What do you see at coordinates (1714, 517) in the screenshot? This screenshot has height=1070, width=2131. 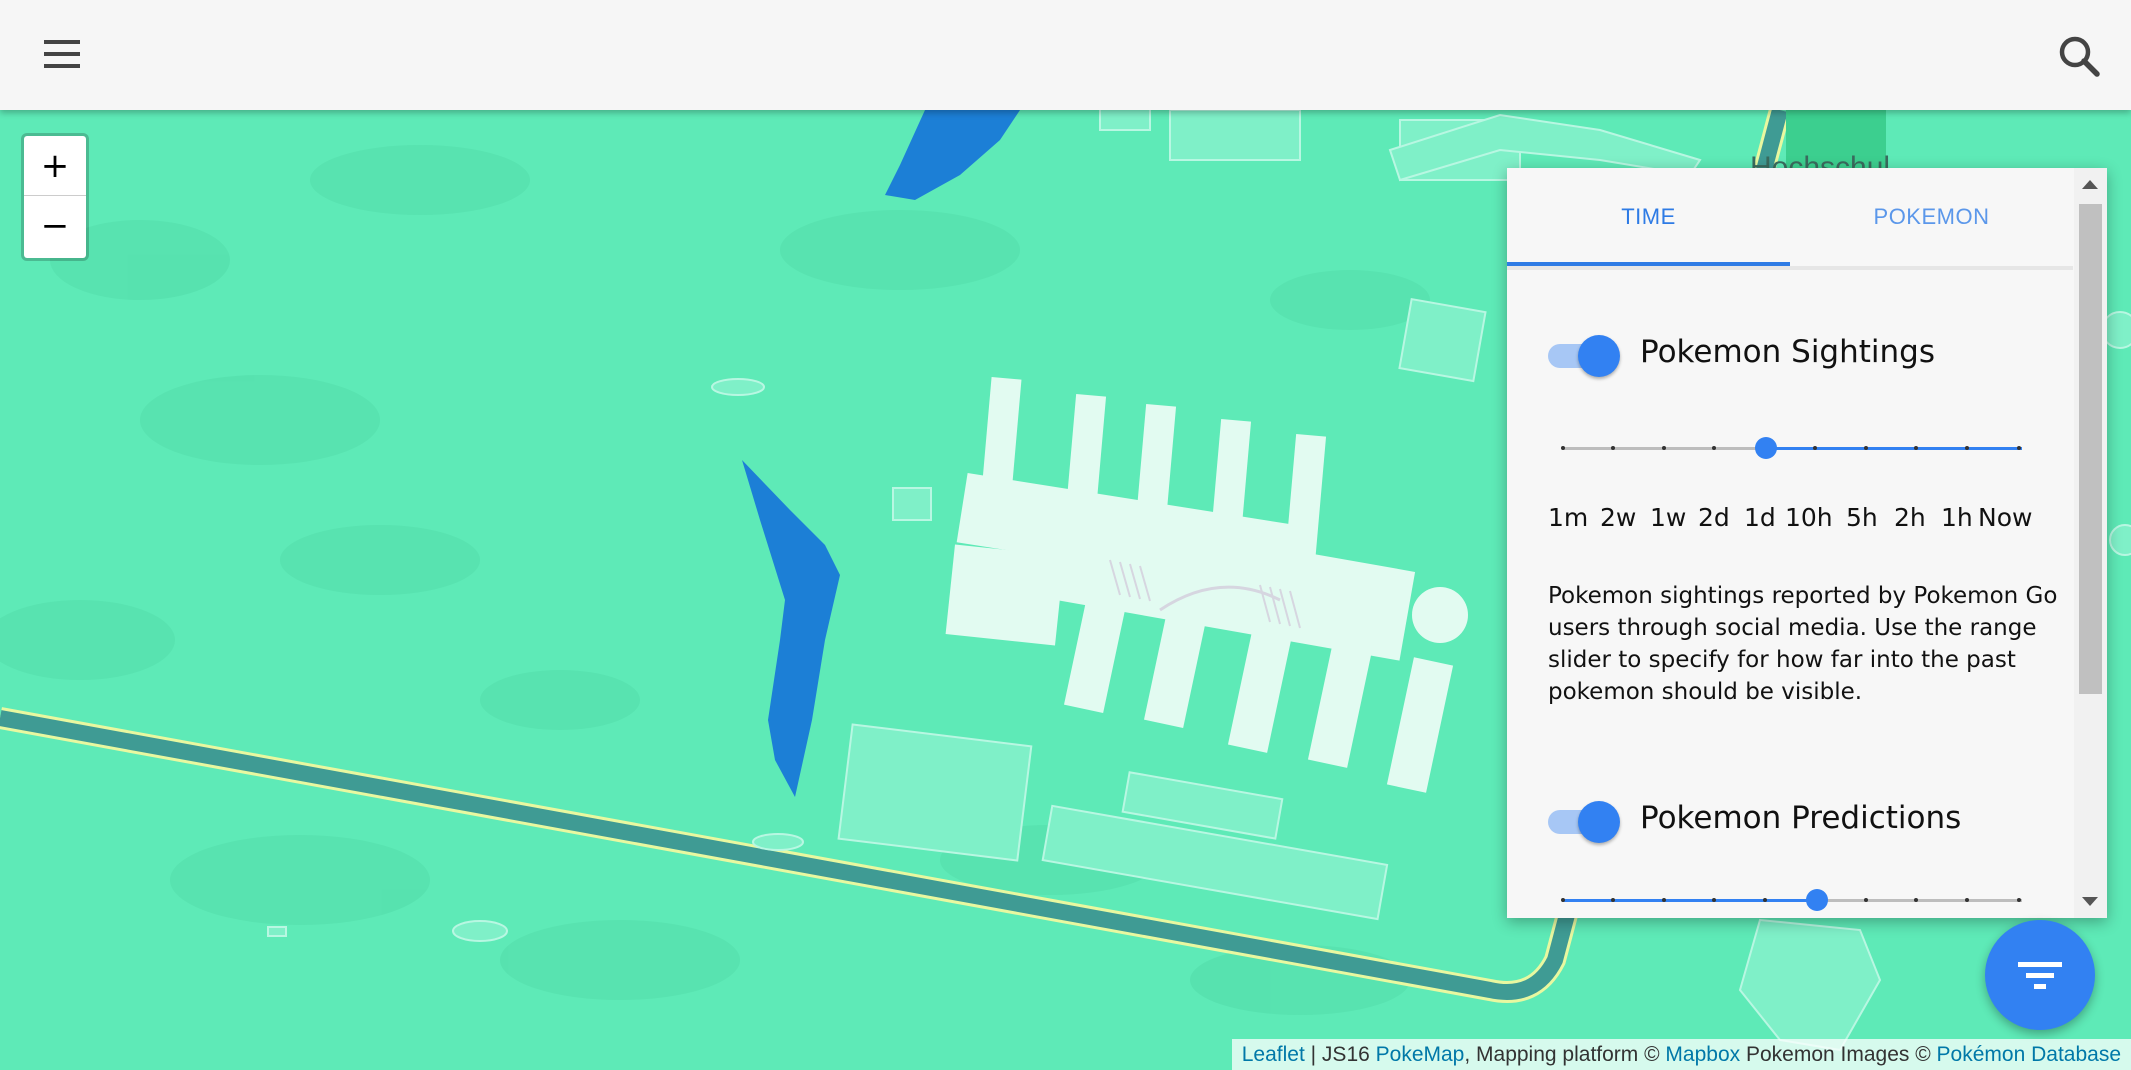 I see `range-label: 2d` at bounding box center [1714, 517].